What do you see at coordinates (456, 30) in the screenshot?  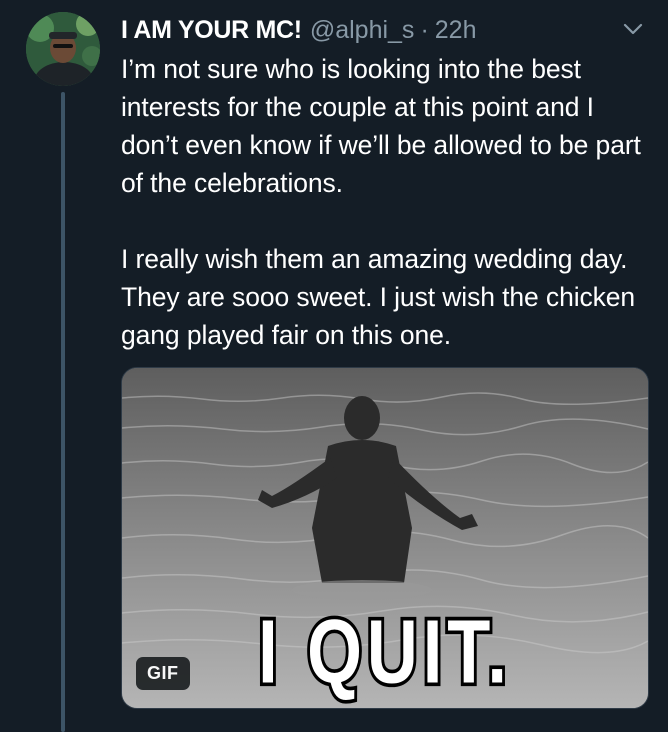 I see `timestamp: 22h` at bounding box center [456, 30].